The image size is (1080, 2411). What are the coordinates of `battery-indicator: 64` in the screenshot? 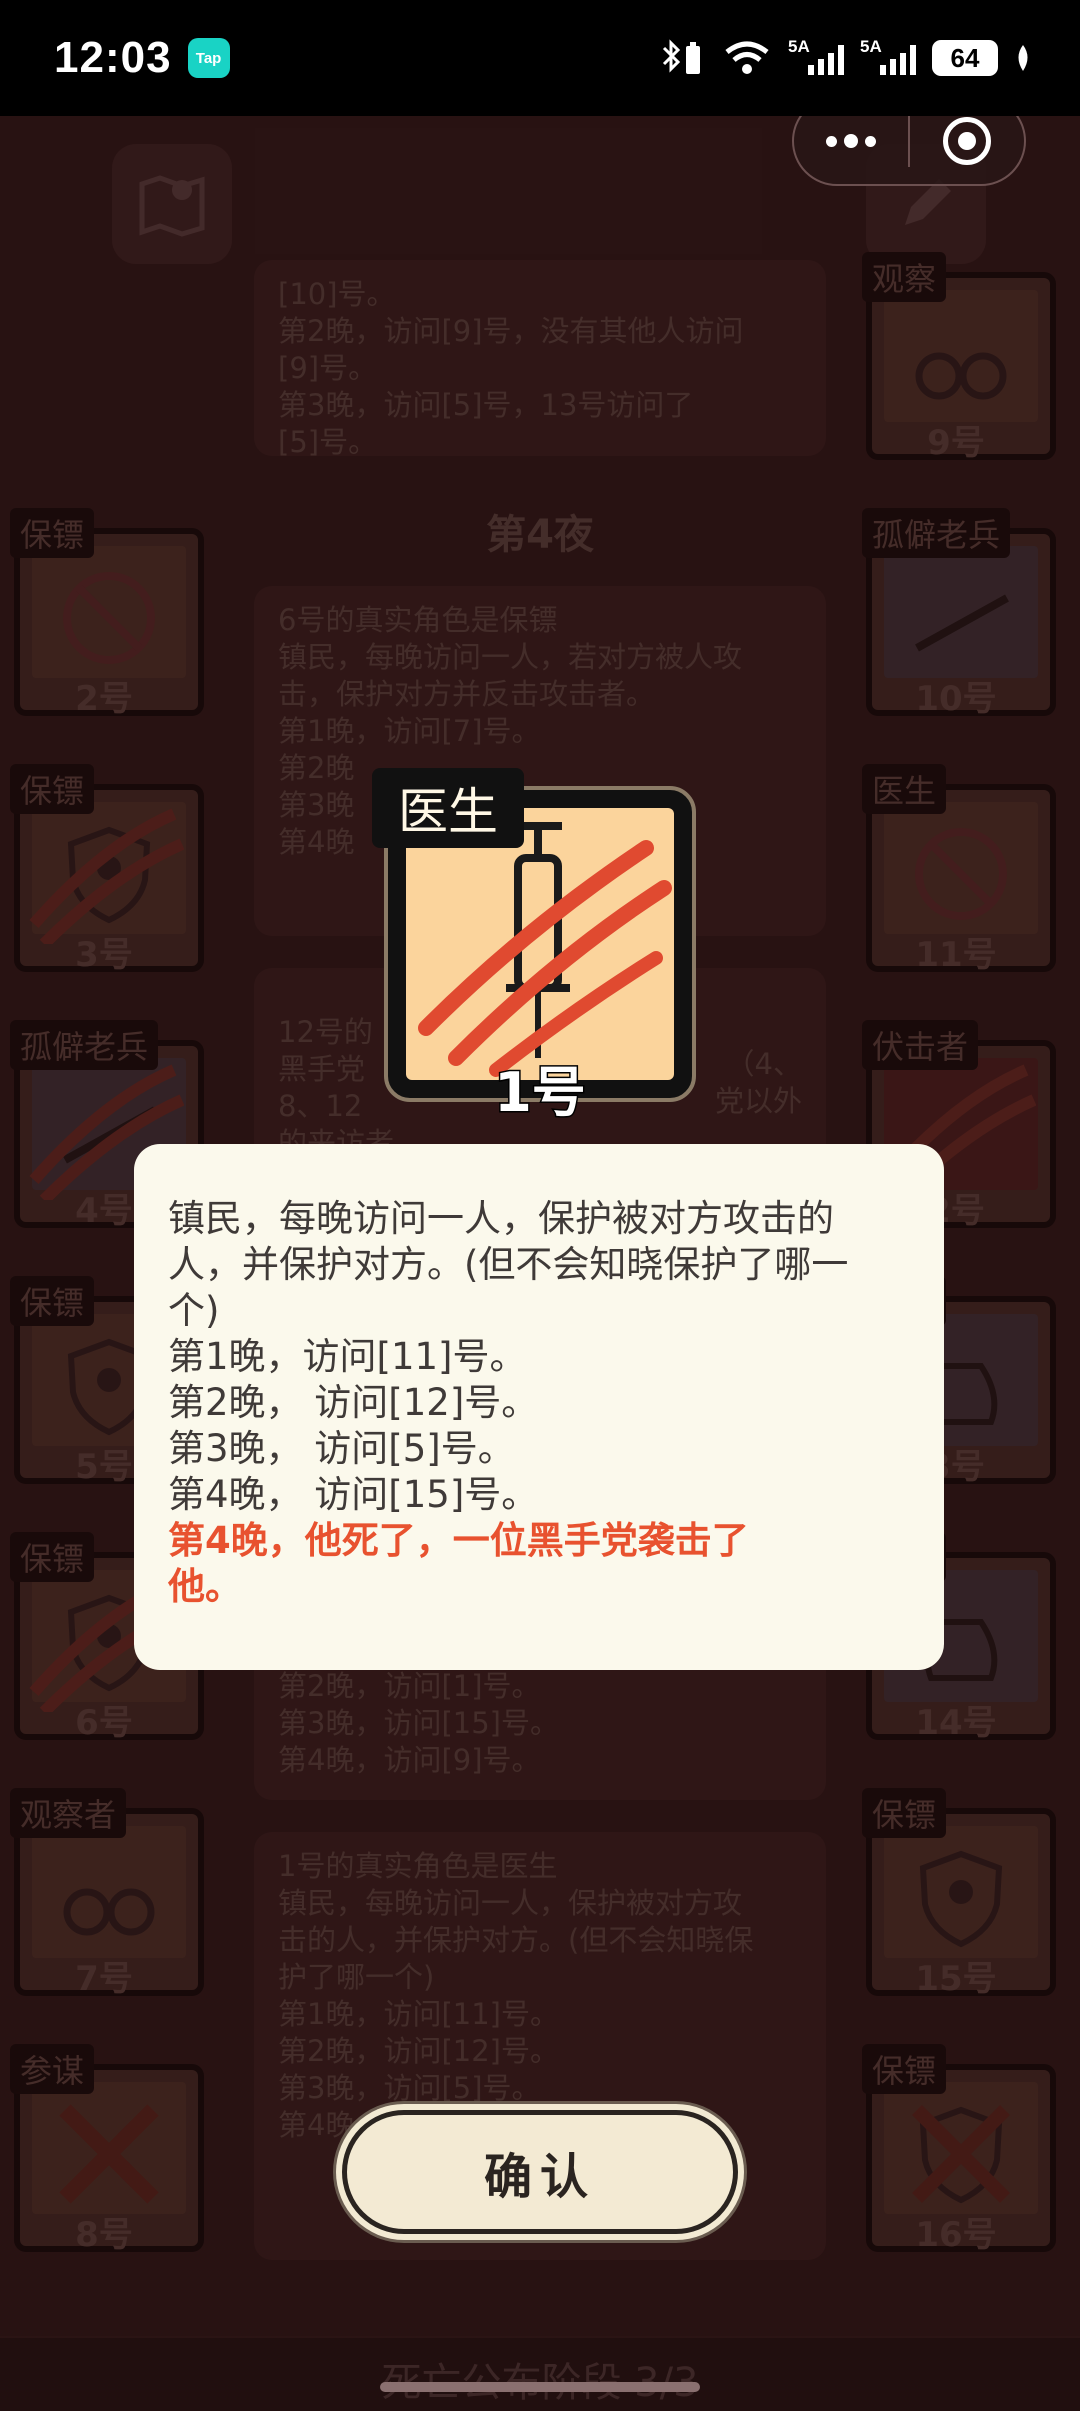 It's located at (965, 58).